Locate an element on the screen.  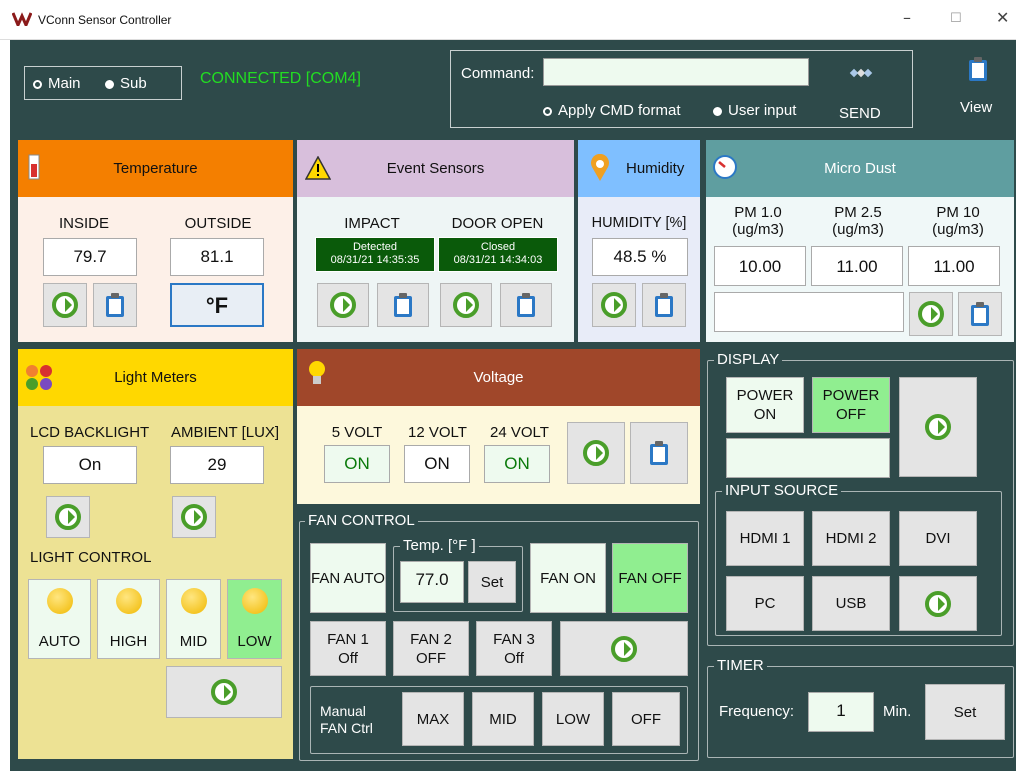
fan1-state: Off is located at coordinates (348, 658).